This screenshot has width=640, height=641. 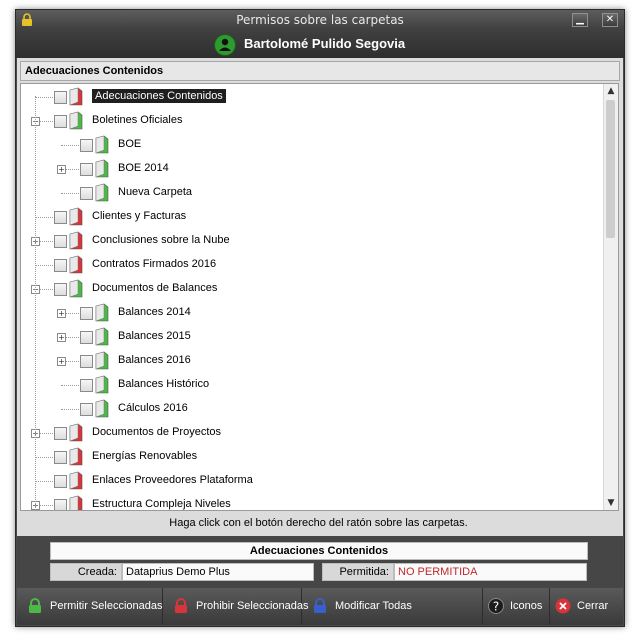 I want to click on green-lock-icon, so click(x=35, y=605).